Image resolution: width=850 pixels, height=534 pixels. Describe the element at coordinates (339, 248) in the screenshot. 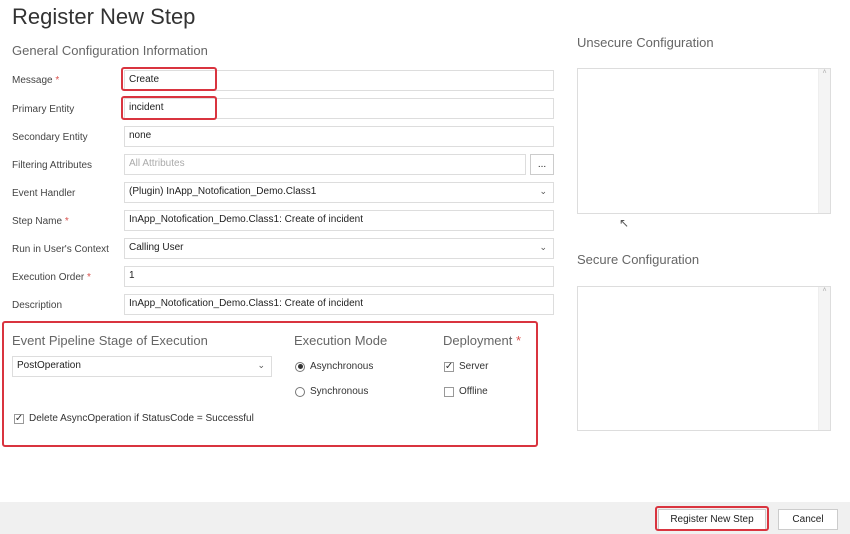

I see `run-context-select: Calling User ⌄` at that location.